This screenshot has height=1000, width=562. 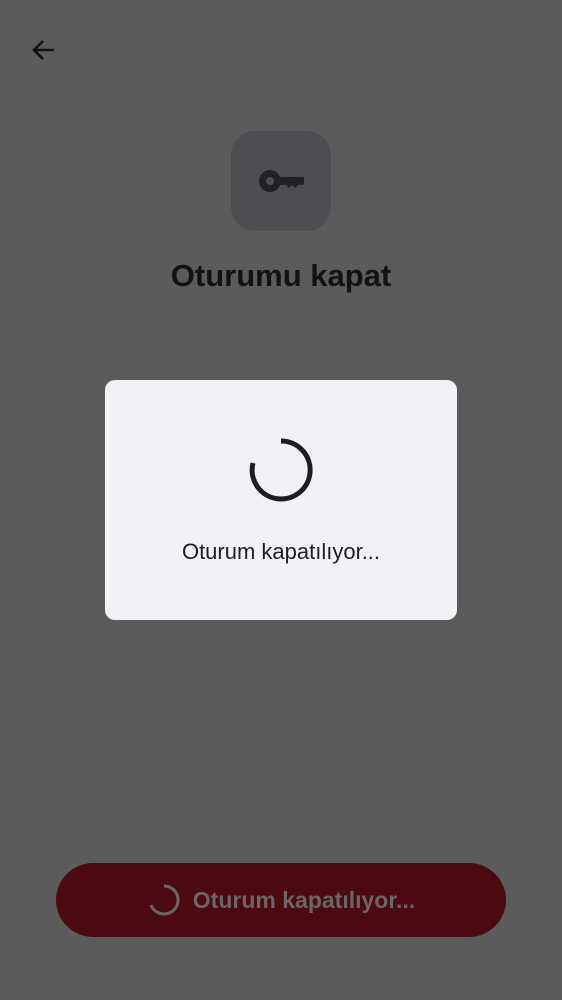 I want to click on arrow-left-icon, so click(x=43, y=50).